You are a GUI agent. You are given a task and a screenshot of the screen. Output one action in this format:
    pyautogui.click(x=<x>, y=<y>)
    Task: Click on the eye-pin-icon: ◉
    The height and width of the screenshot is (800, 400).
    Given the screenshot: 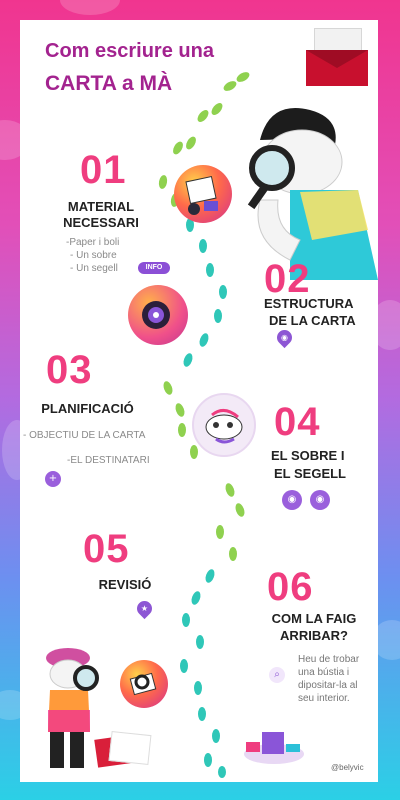 What is the action you would take?
    pyautogui.click(x=284, y=337)
    